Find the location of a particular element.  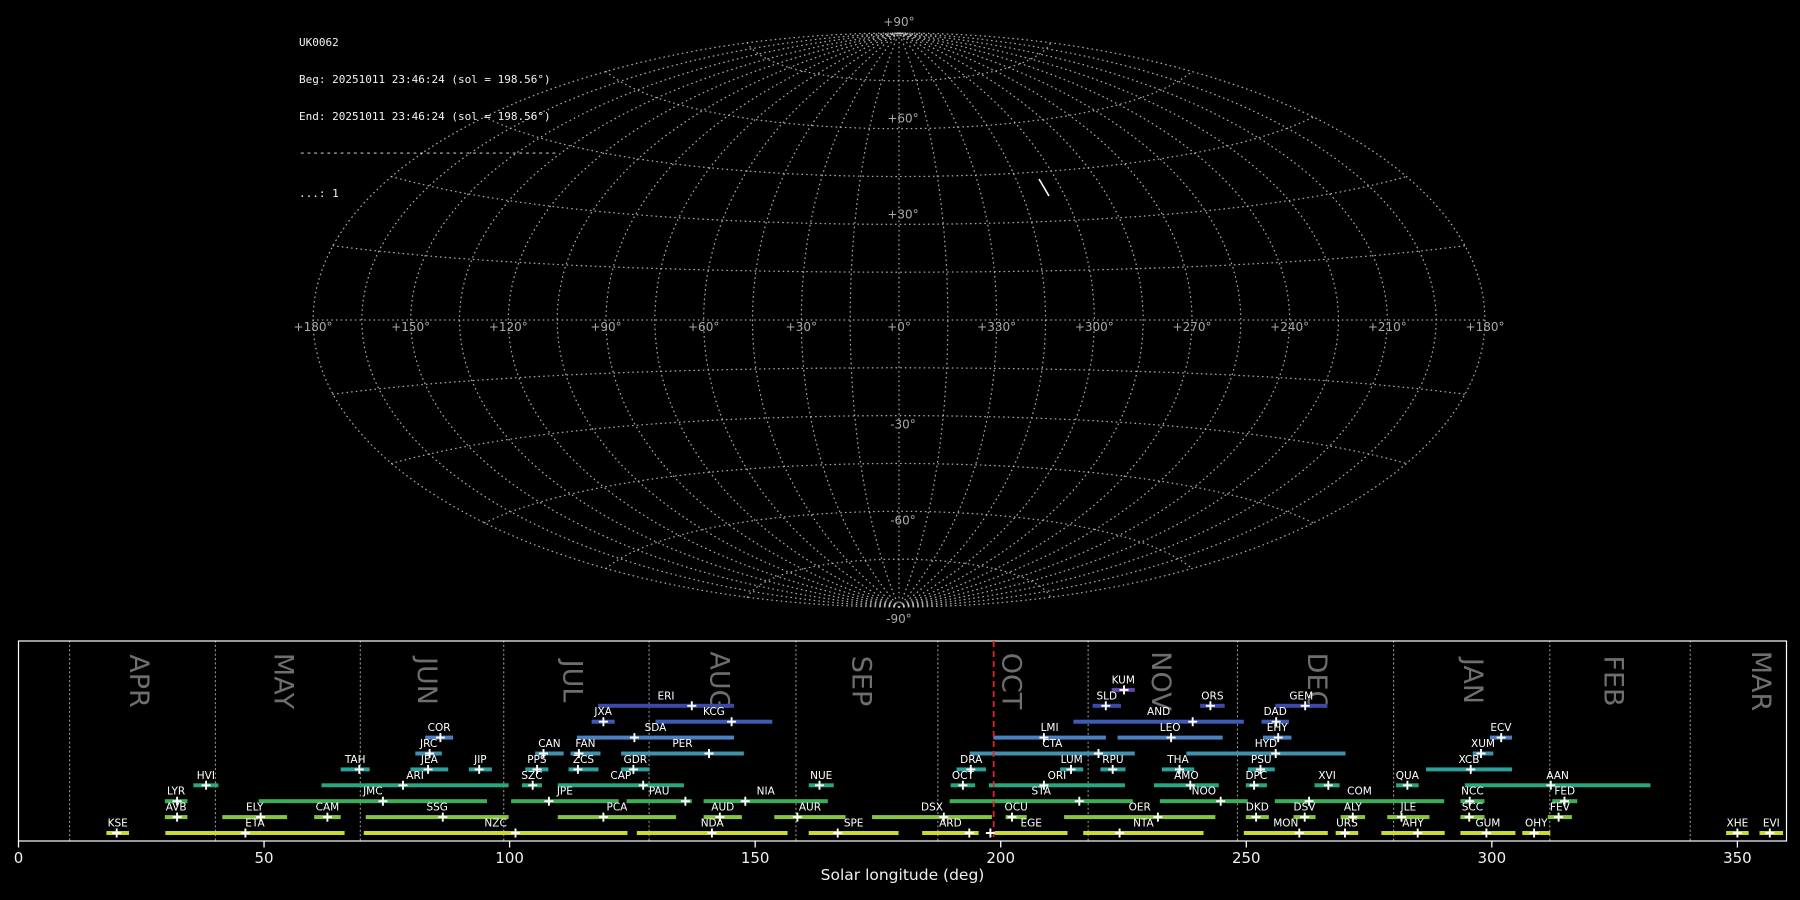

map-lon-label: +270° is located at coordinates (1192, 327).